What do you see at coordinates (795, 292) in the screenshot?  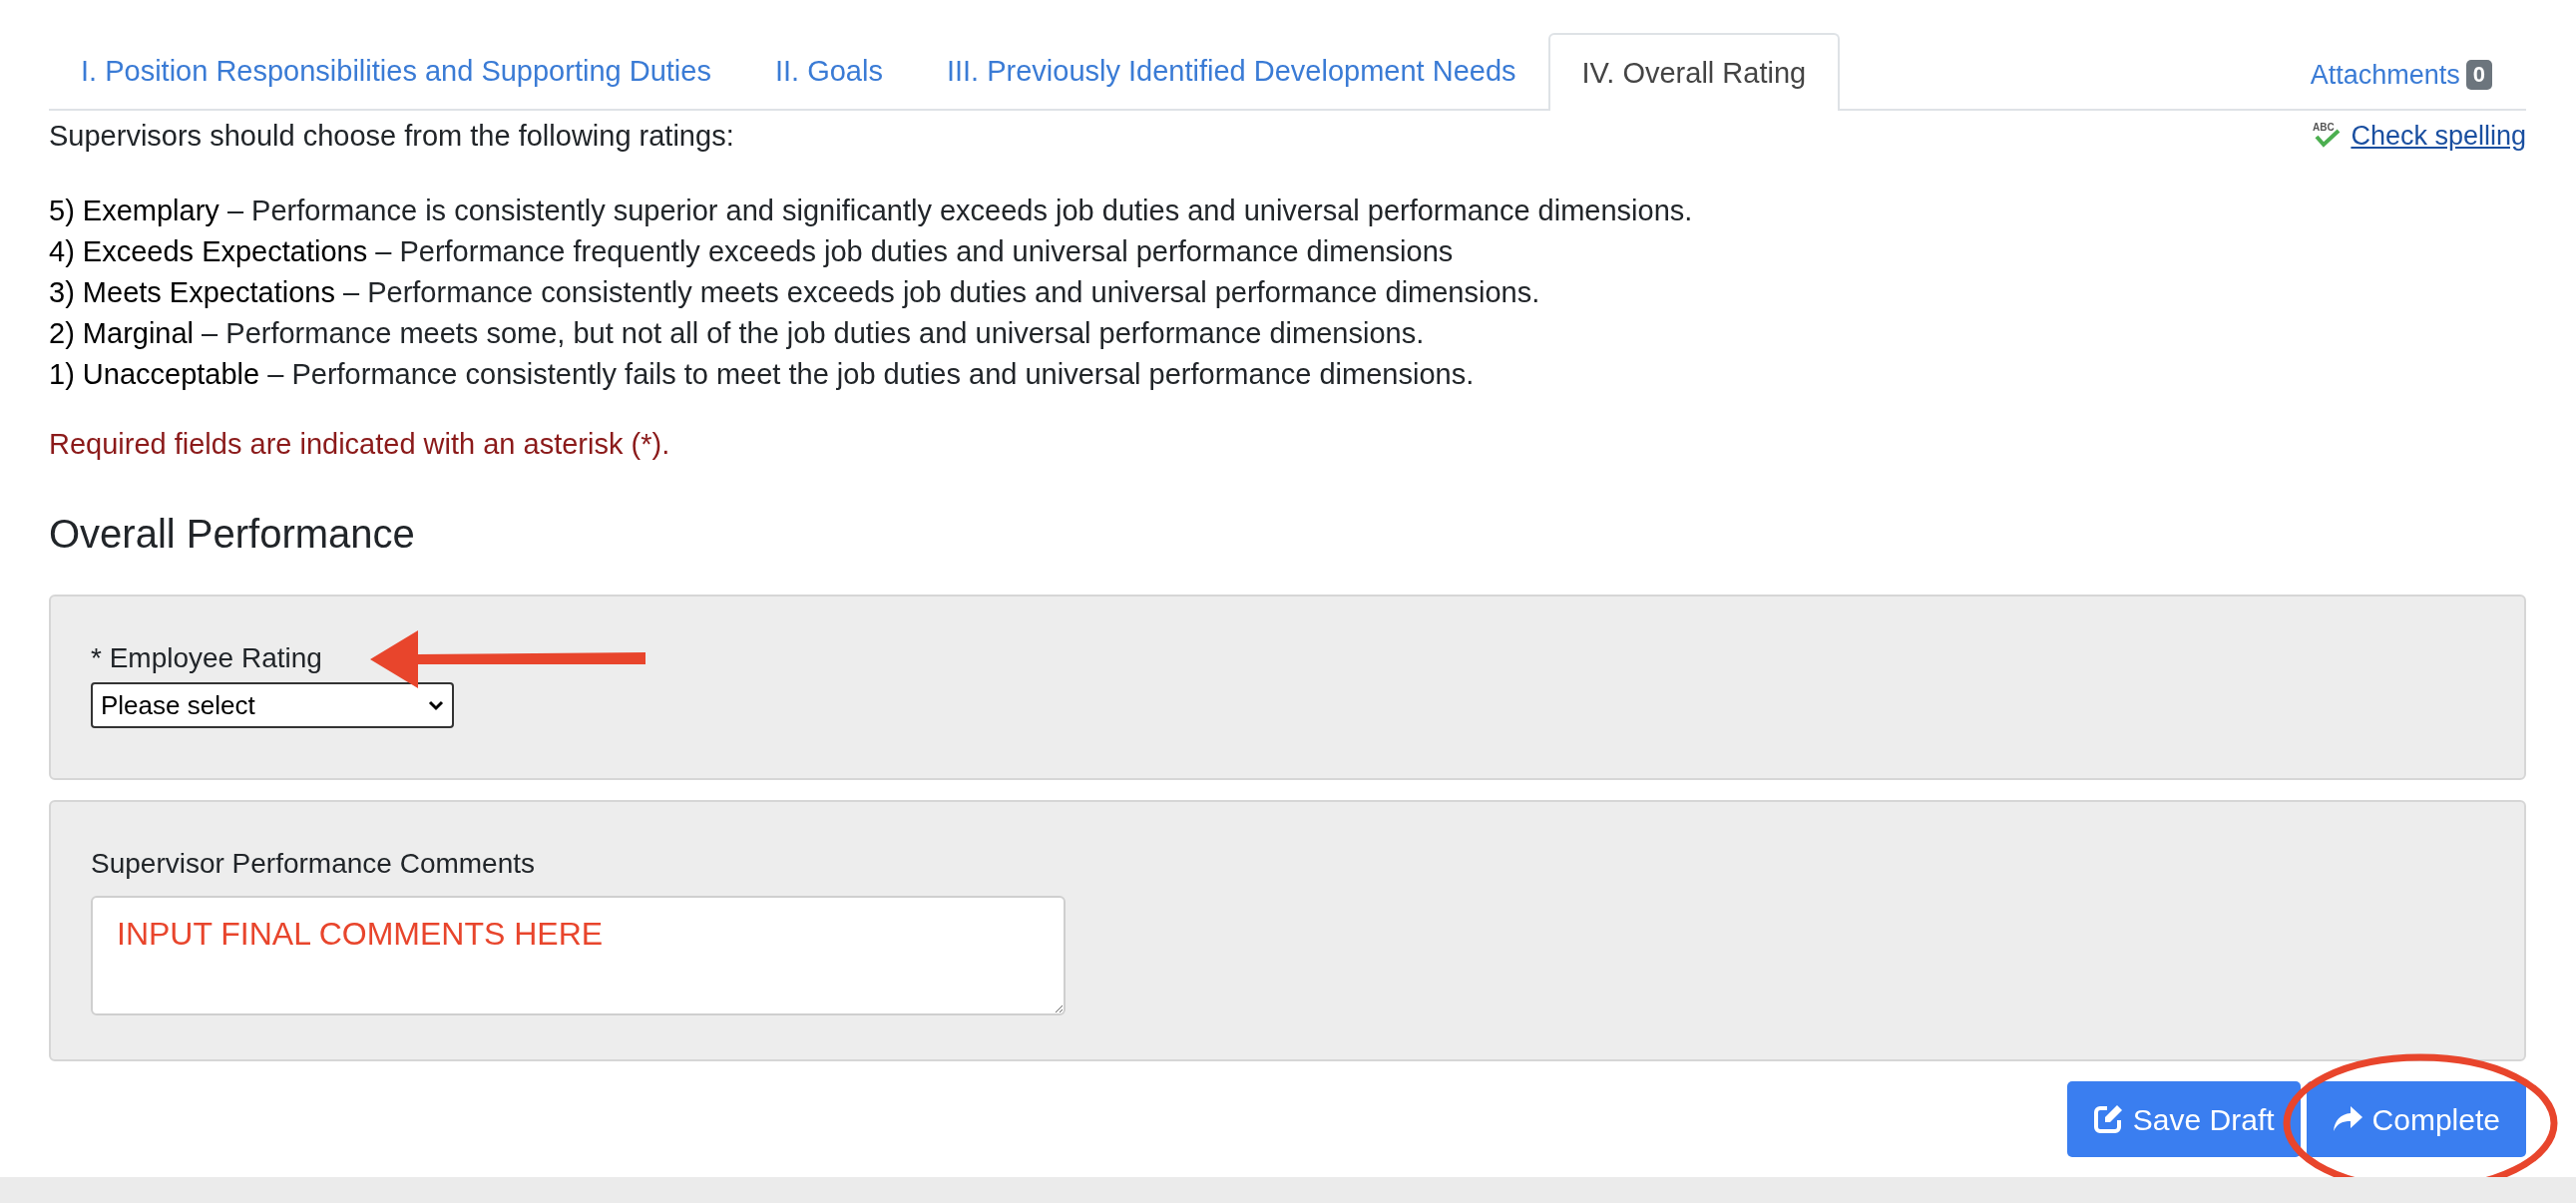 I see `rating-description: 3) Meets Expectations – Performance consistently meets exceeds job duties and universal performance dimensions.` at bounding box center [795, 292].